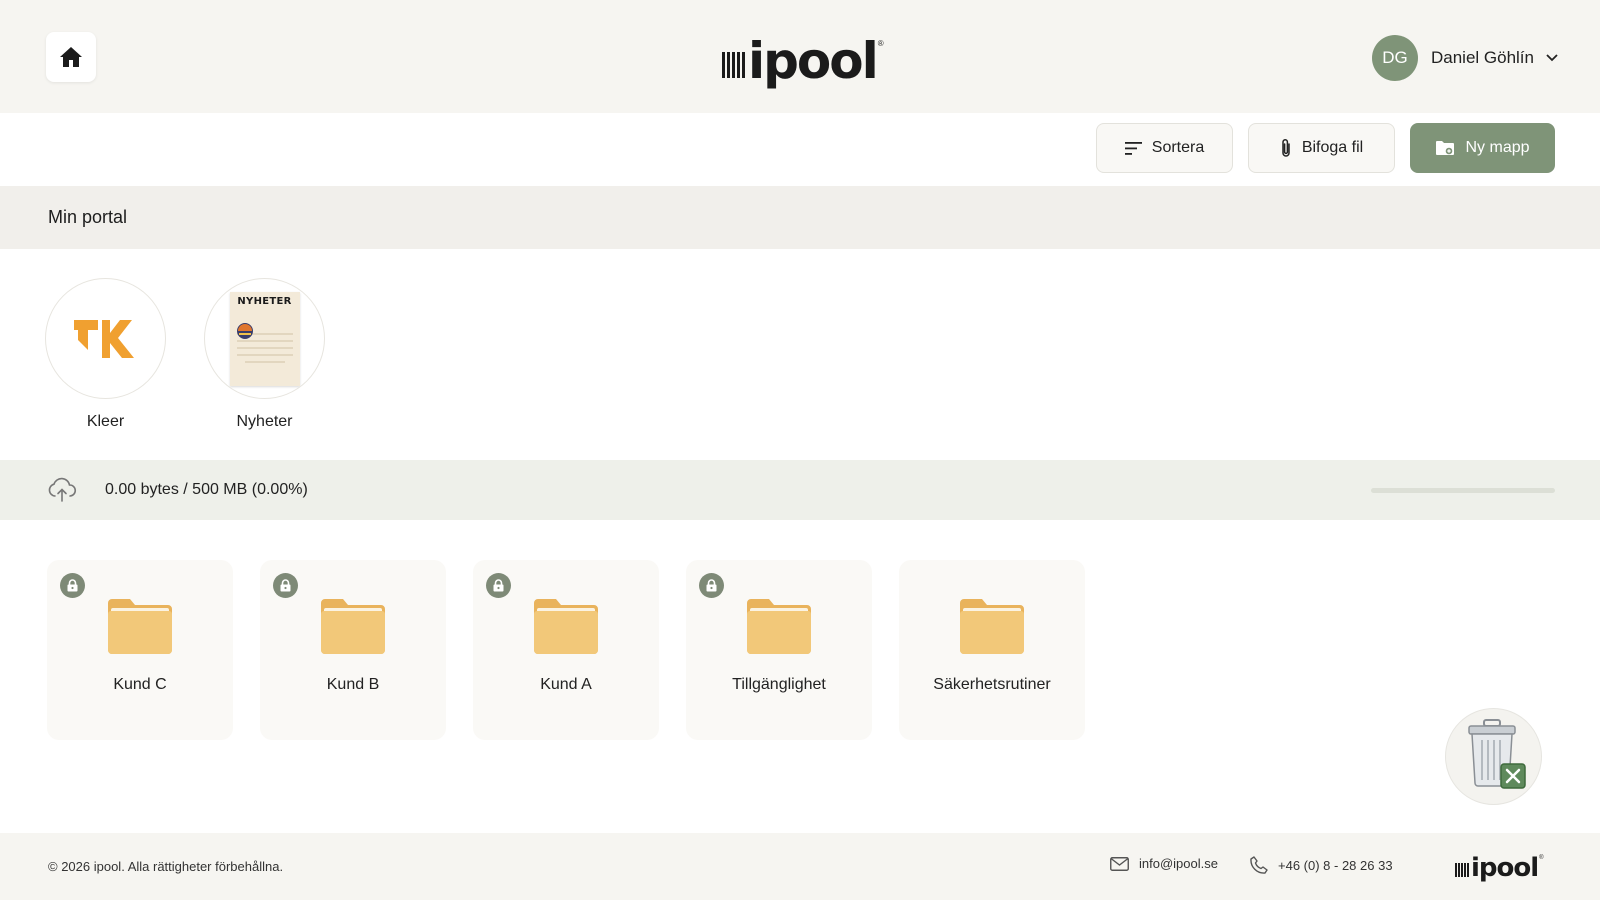  Describe the element at coordinates (800, 149) in the screenshot. I see `toolbar: Sortera Bifoga fil Ny mapp` at that location.